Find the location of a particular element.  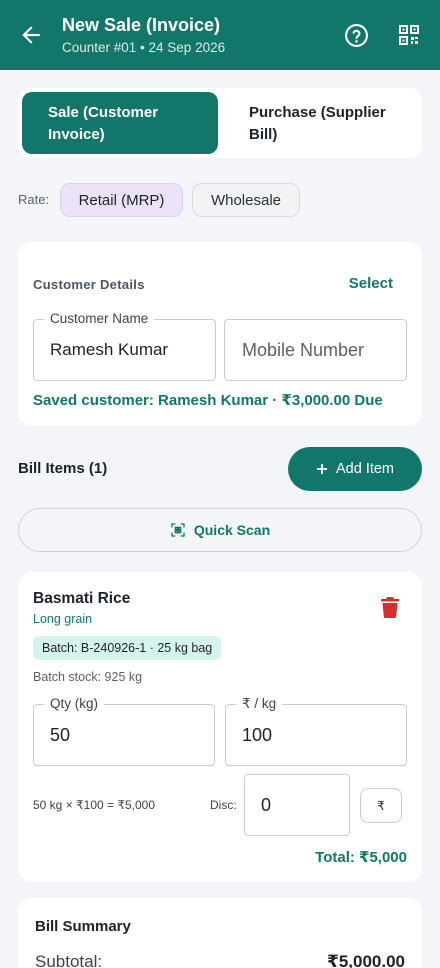

mobile-number-placeholder: Mobile Number is located at coordinates (303, 350).